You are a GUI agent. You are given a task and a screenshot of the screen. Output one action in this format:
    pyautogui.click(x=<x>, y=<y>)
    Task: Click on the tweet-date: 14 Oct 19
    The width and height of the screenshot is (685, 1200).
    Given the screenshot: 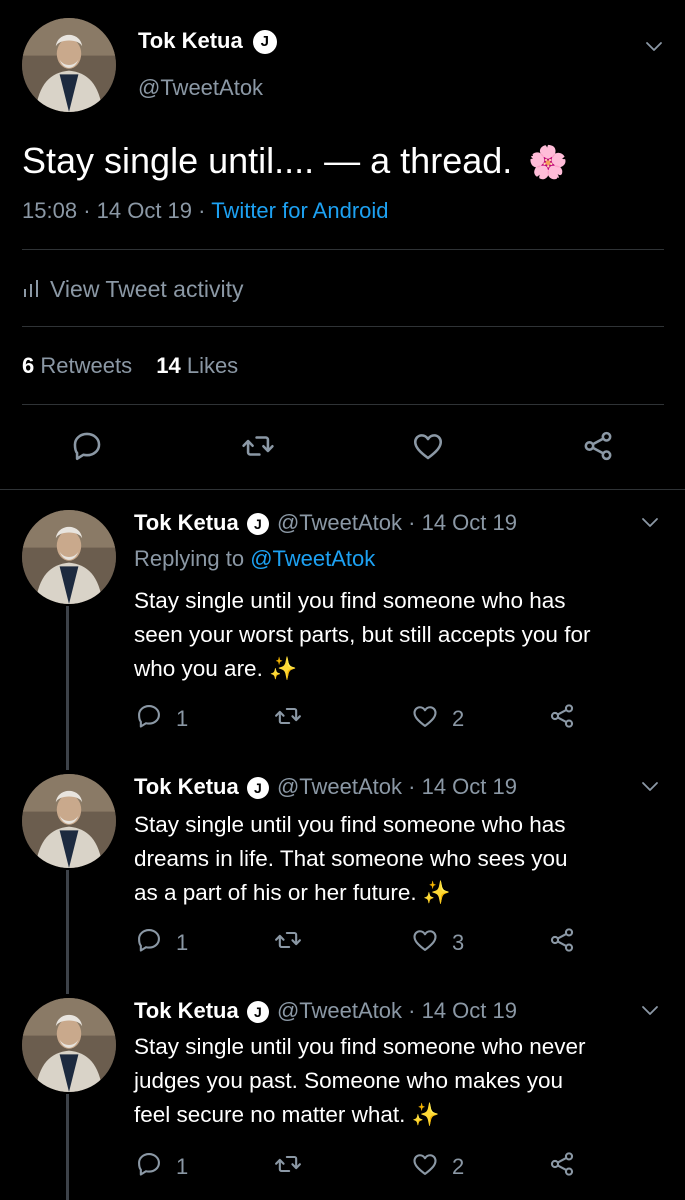 What is the action you would take?
    pyautogui.click(x=144, y=210)
    